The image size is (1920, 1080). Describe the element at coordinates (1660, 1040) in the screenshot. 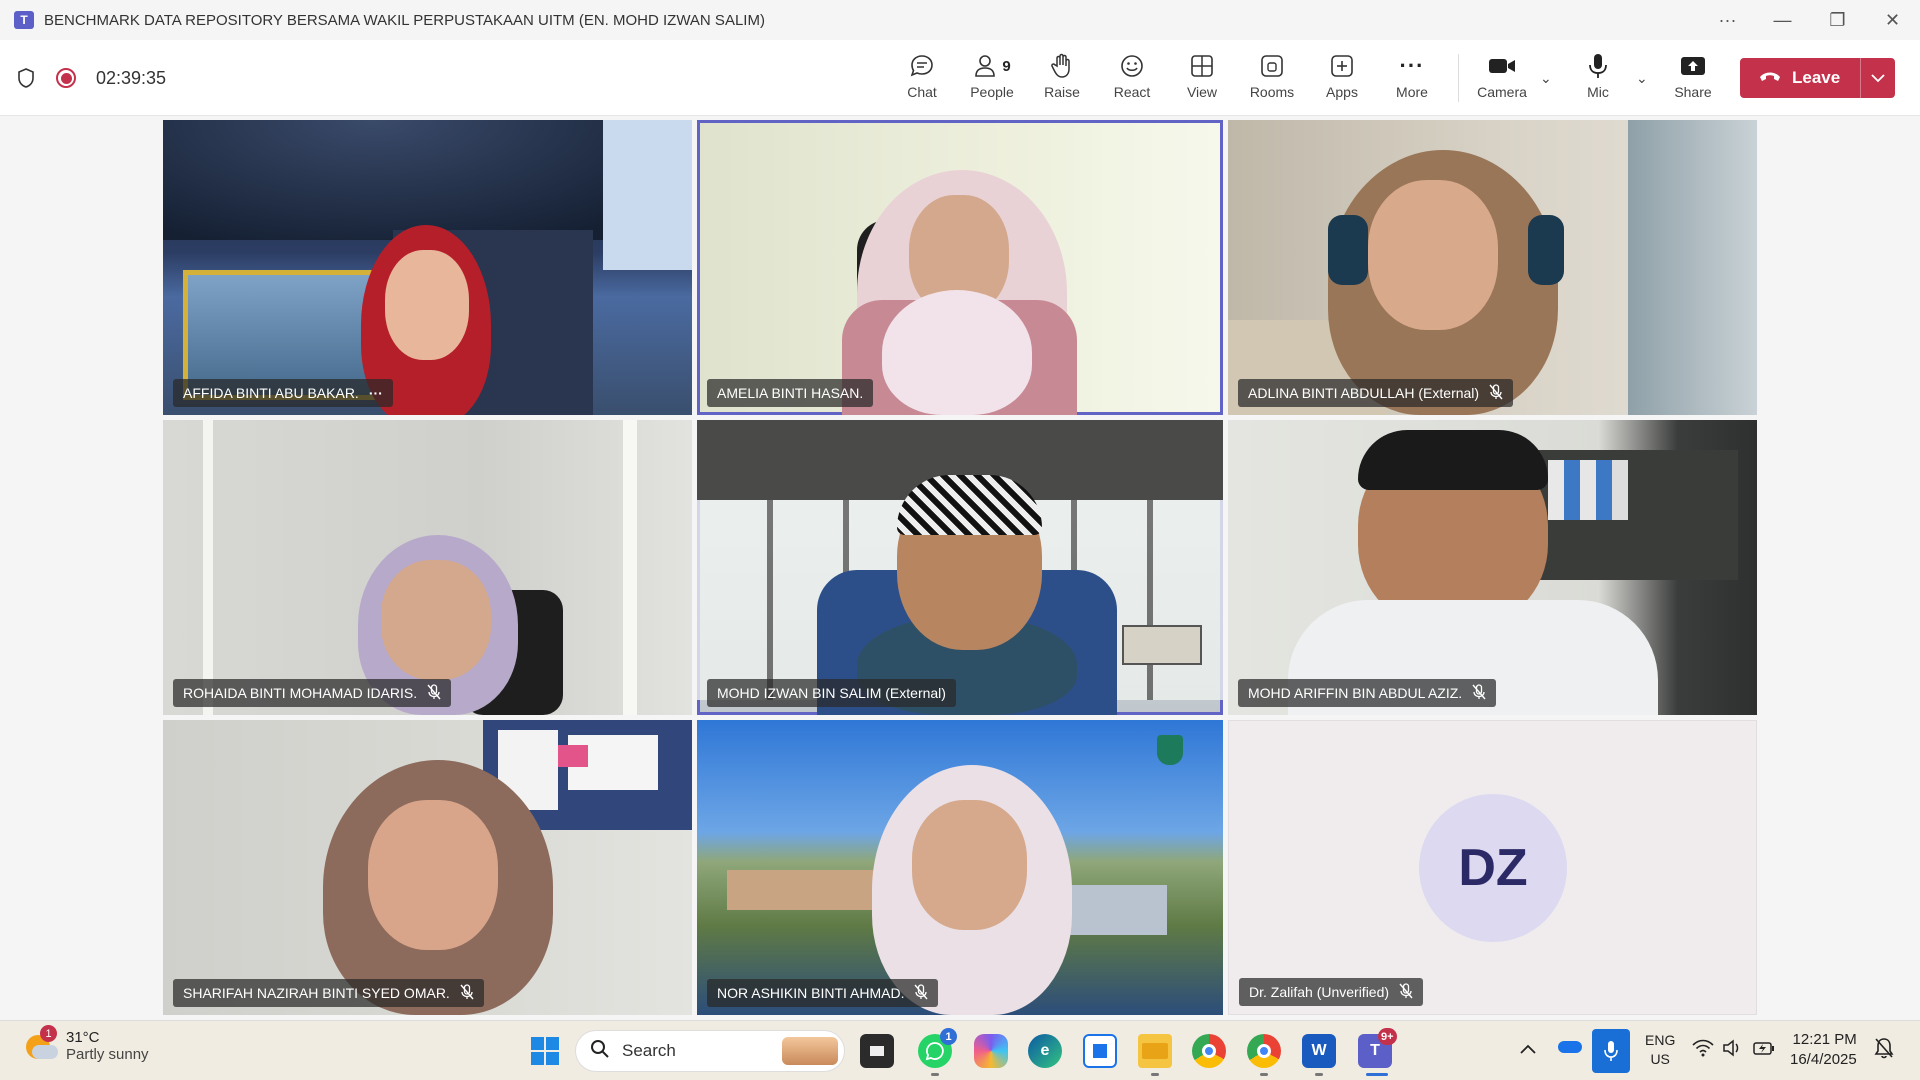

I see `language-line1: ENG` at that location.